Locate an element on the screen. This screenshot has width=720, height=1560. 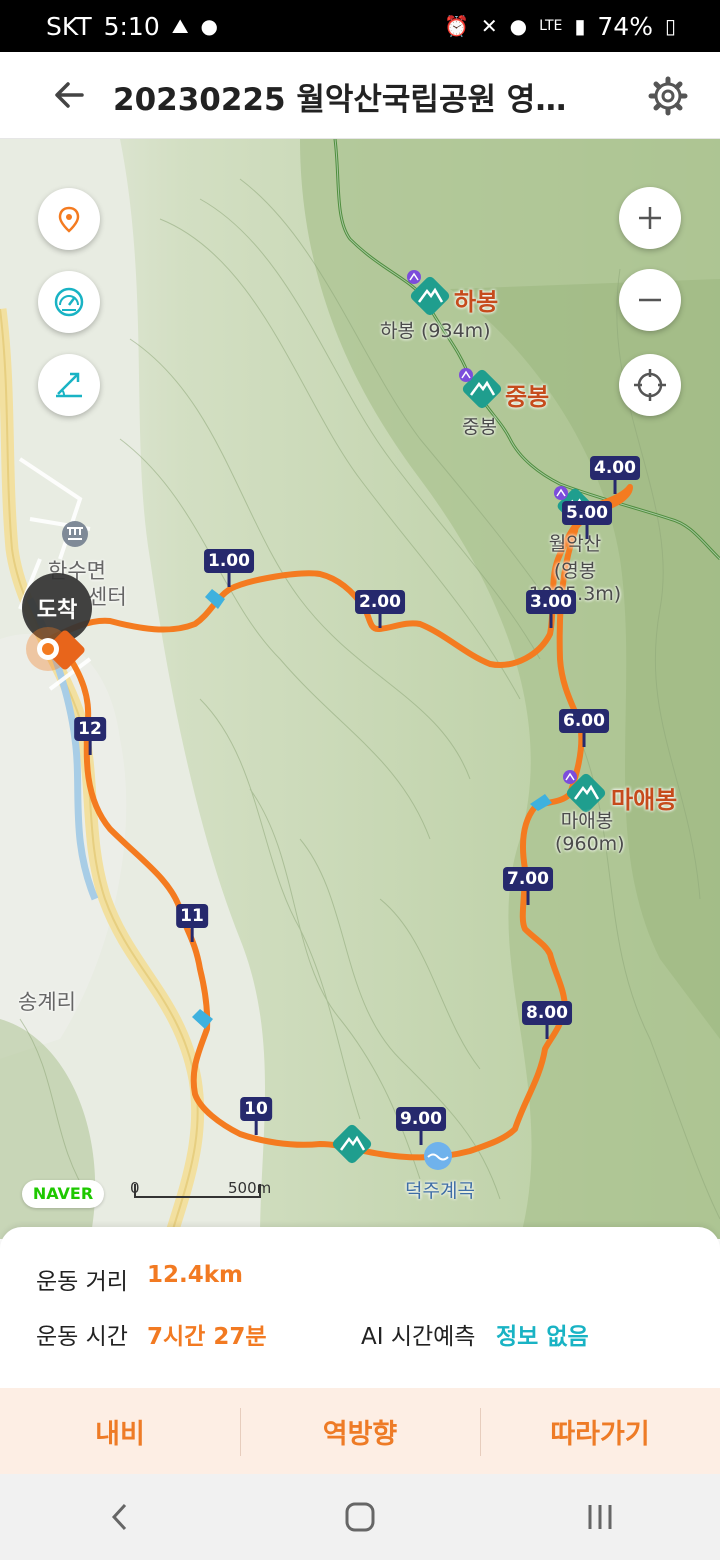
recents-icon is located at coordinates (600, 1517).